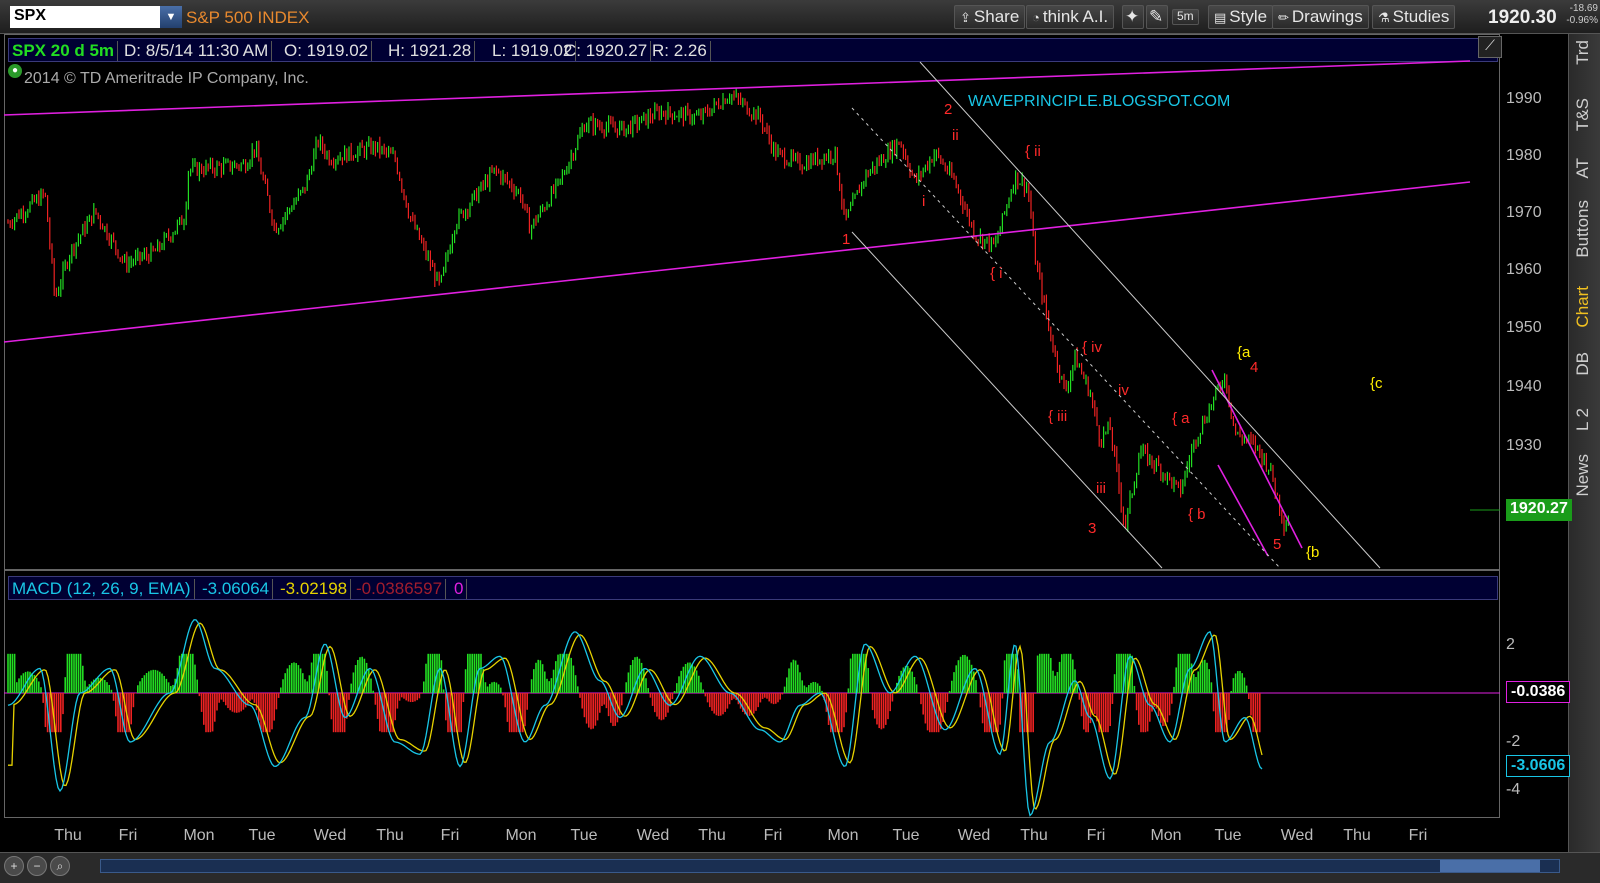  What do you see at coordinates (1490, 866) in the screenshot?
I see `scrollbar-thumb` at bounding box center [1490, 866].